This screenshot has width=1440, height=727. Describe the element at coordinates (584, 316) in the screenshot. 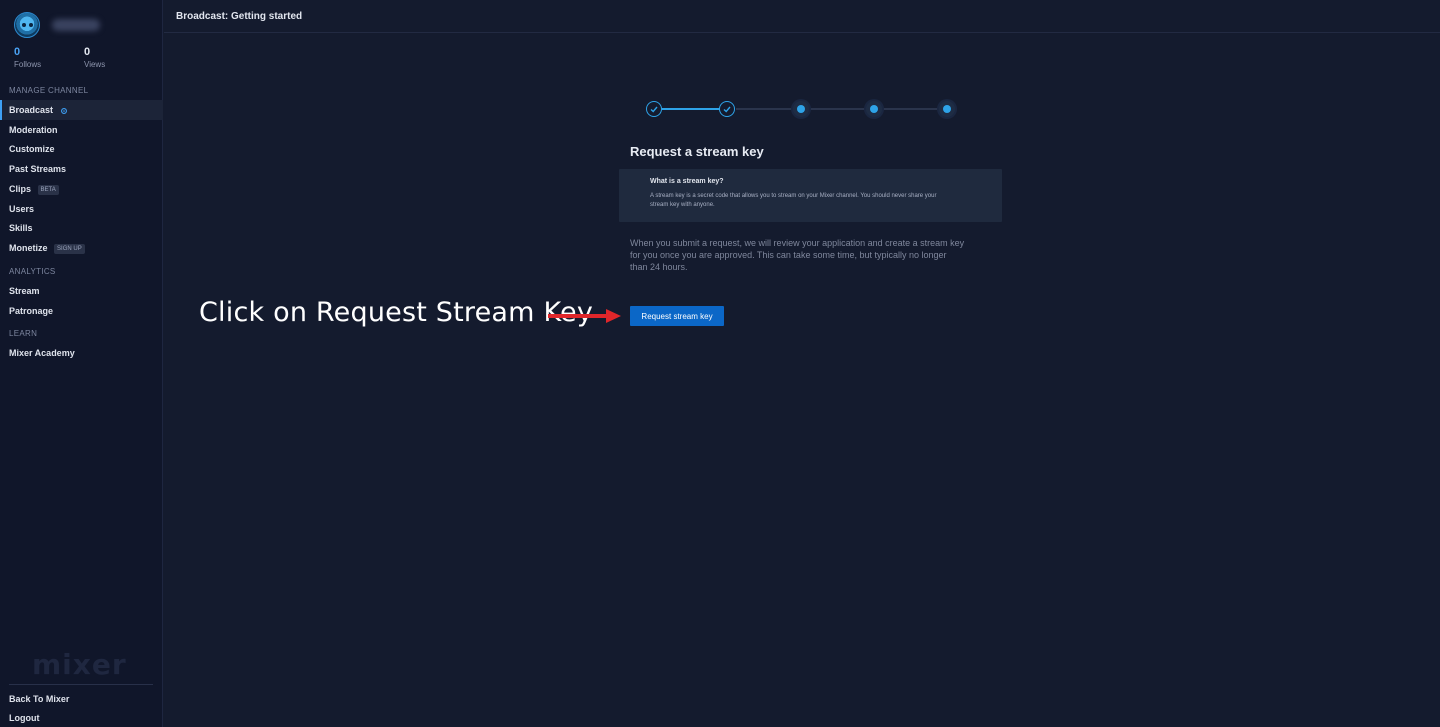

I see `arrow-right-icon` at that location.